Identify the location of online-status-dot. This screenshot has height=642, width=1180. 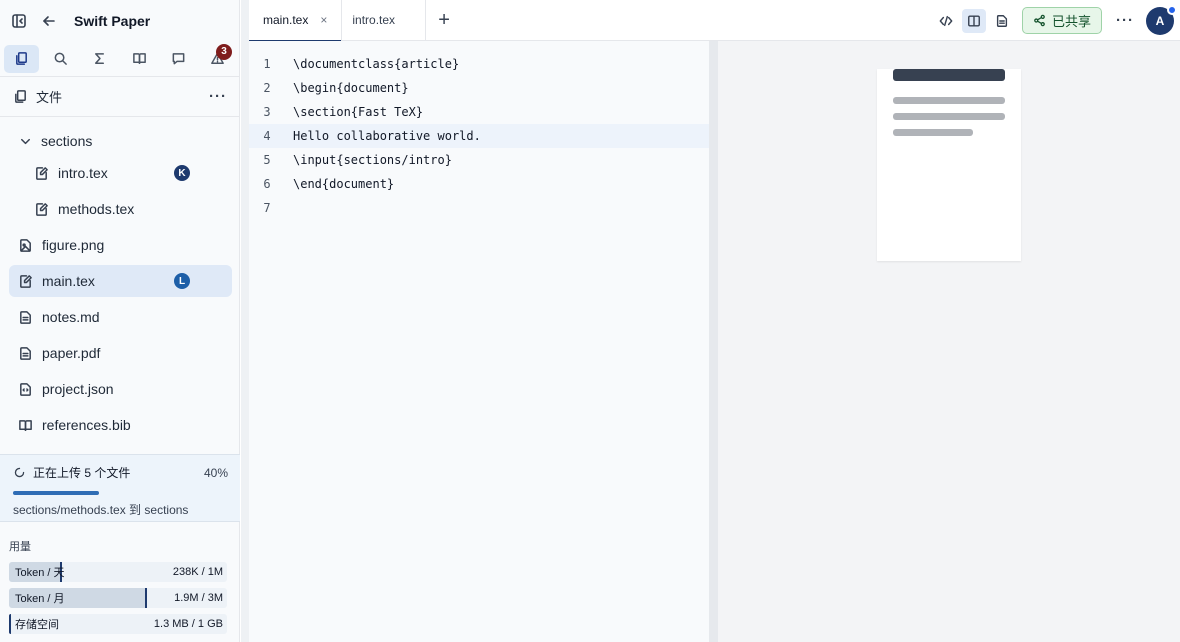
(1172, 9).